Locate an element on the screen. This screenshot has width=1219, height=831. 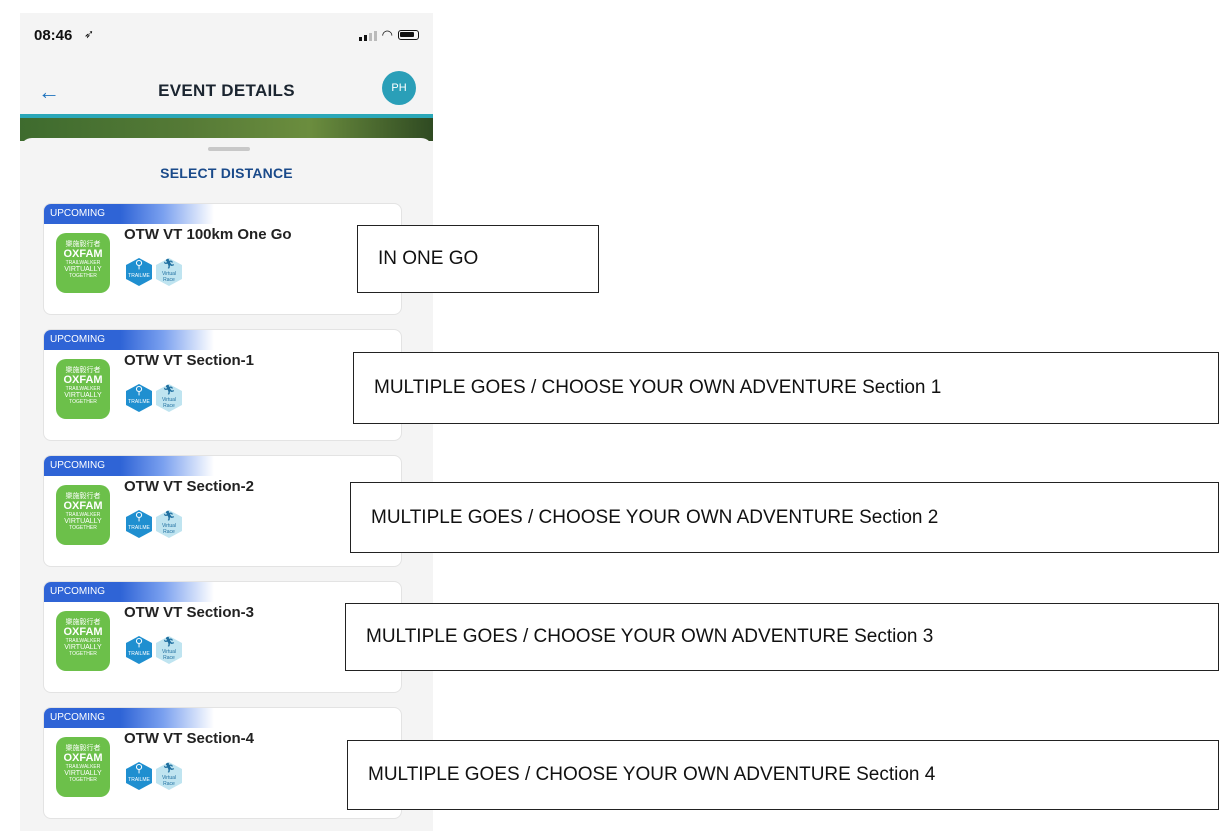
sheet-grabber is located at coordinates (229, 149).